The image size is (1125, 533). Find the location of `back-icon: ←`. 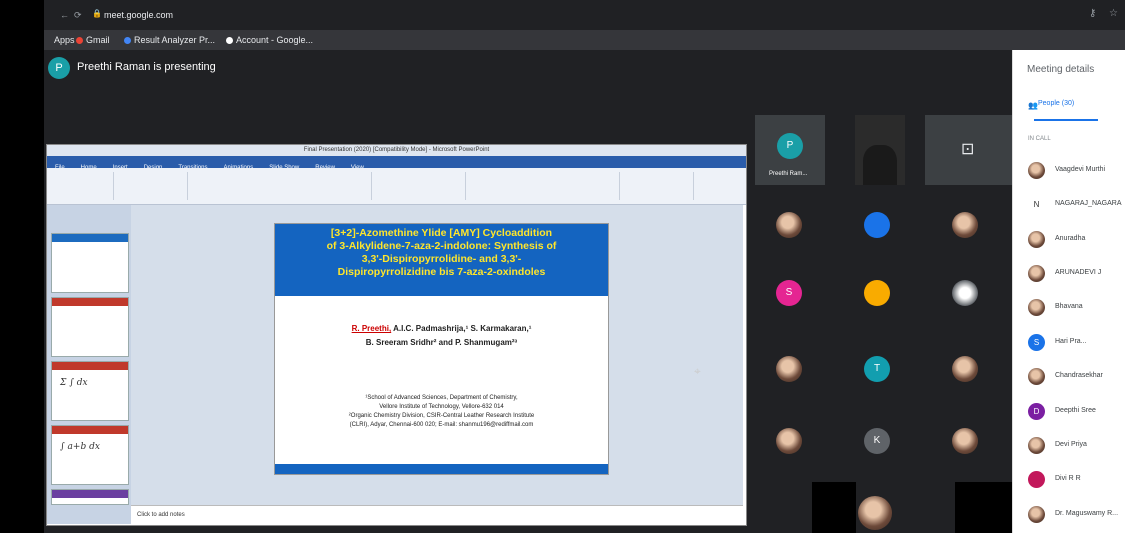

back-icon: ← is located at coordinates (64, 15).